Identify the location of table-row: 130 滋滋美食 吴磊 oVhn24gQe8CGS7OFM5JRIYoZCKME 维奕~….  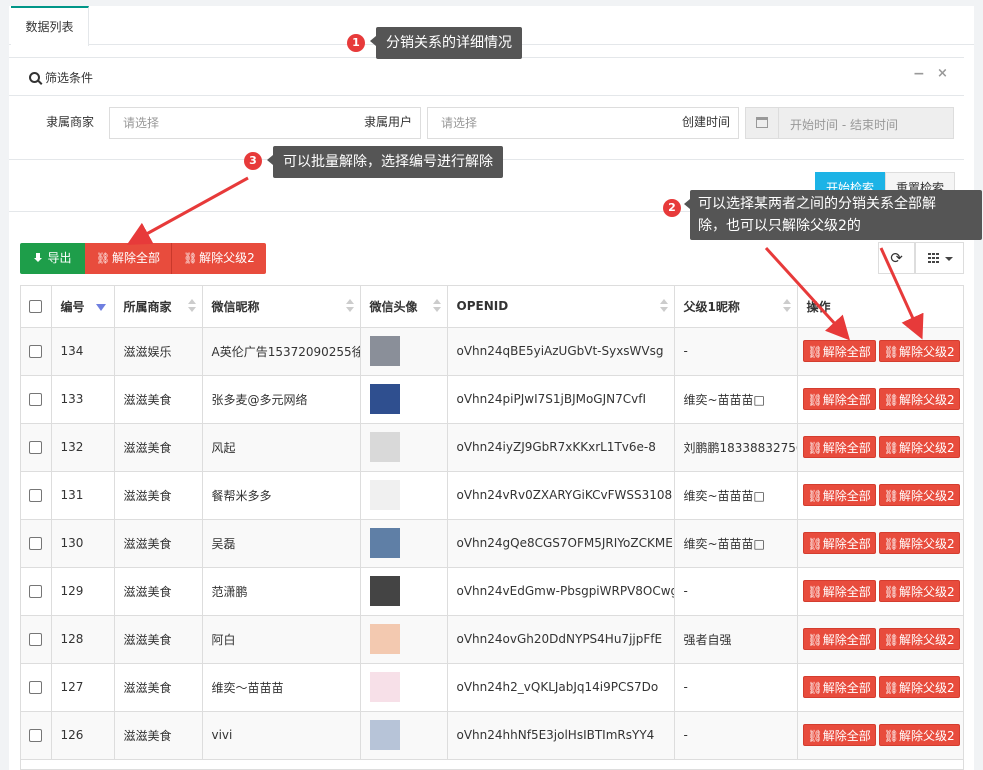
(492, 543).